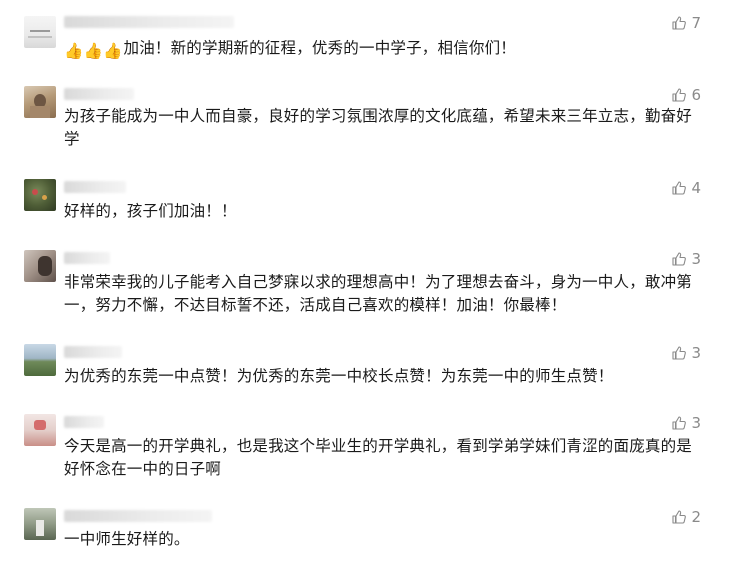 The width and height of the screenshot is (745, 569). I want to click on comment-body: 加油！新的学期新的征程，优秀的一中学子，相信你们！, so click(320, 48).